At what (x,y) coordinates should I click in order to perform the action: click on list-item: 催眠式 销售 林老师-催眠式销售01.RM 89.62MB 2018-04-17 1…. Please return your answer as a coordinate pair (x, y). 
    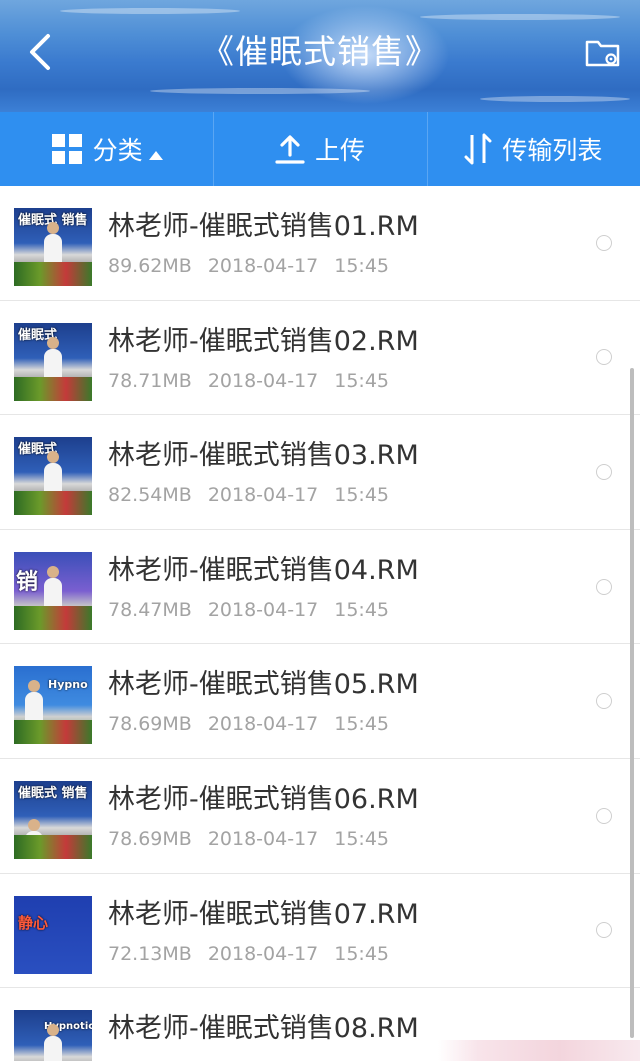
    Looking at the image, I should click on (320, 243).